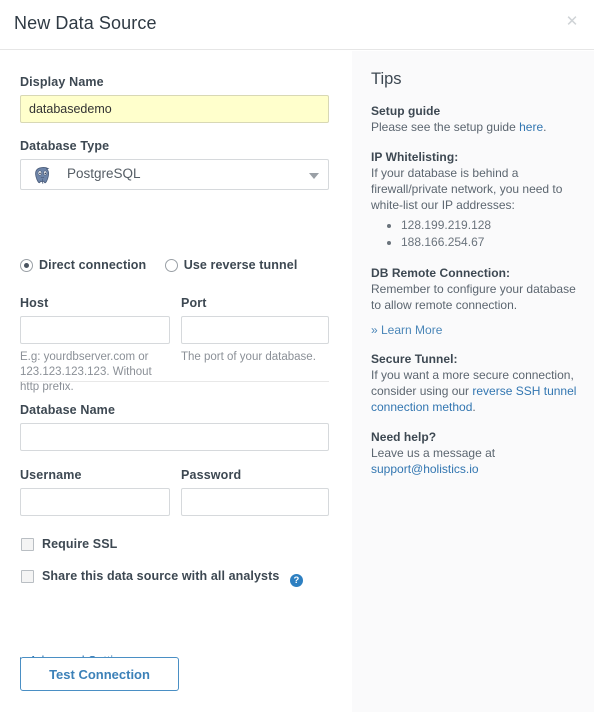 The image size is (594, 712). What do you see at coordinates (445, 127) in the screenshot?
I see `tip-setup-guide-text-before: Please see the setup guide` at bounding box center [445, 127].